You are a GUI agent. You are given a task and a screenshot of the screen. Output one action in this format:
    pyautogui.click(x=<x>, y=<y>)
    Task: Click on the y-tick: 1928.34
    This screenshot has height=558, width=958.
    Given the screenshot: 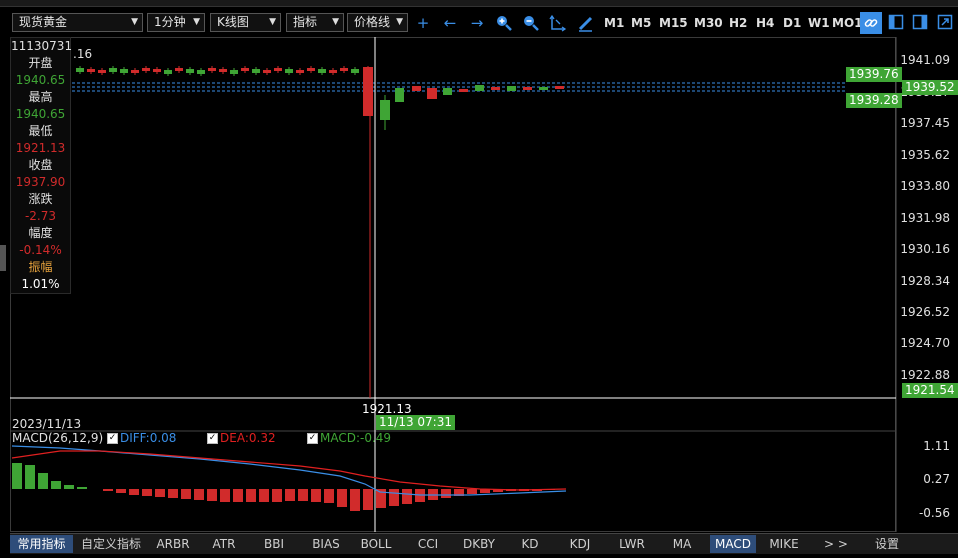 What is the action you would take?
    pyautogui.click(x=925, y=281)
    